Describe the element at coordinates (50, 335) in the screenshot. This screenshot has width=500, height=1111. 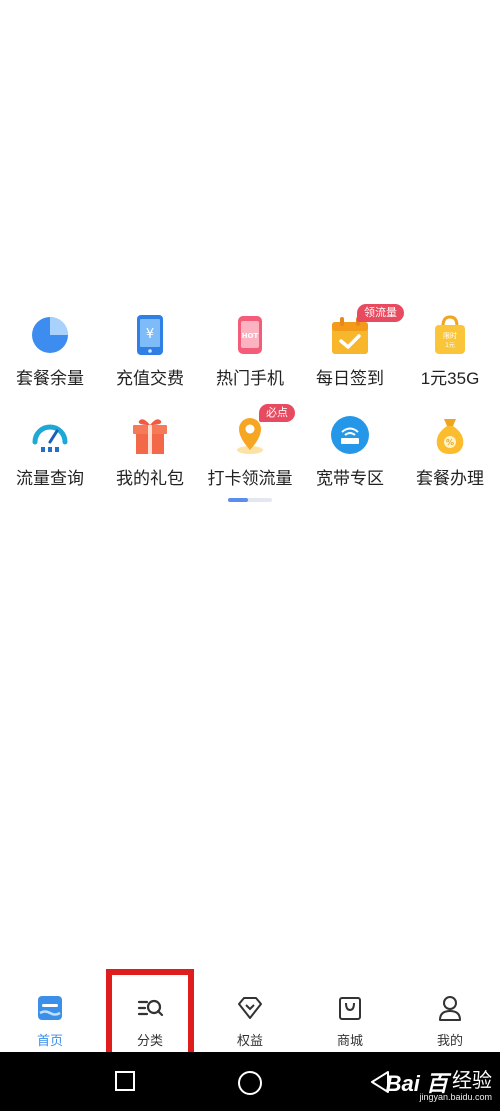
I see `pie-chart-icon` at that location.